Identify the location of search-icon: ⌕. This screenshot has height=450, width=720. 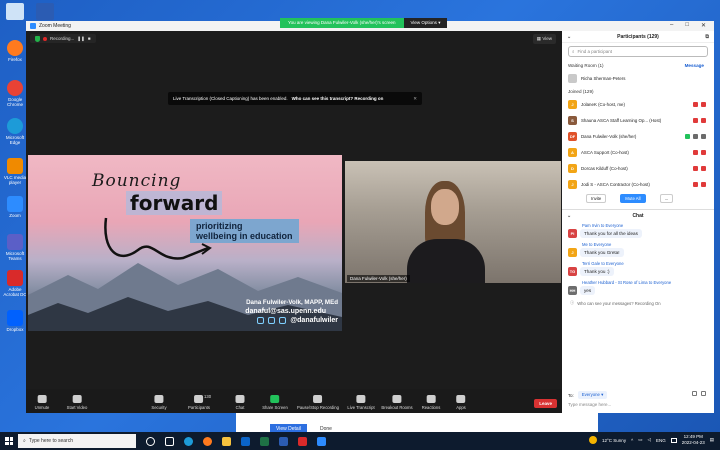
(573, 51).